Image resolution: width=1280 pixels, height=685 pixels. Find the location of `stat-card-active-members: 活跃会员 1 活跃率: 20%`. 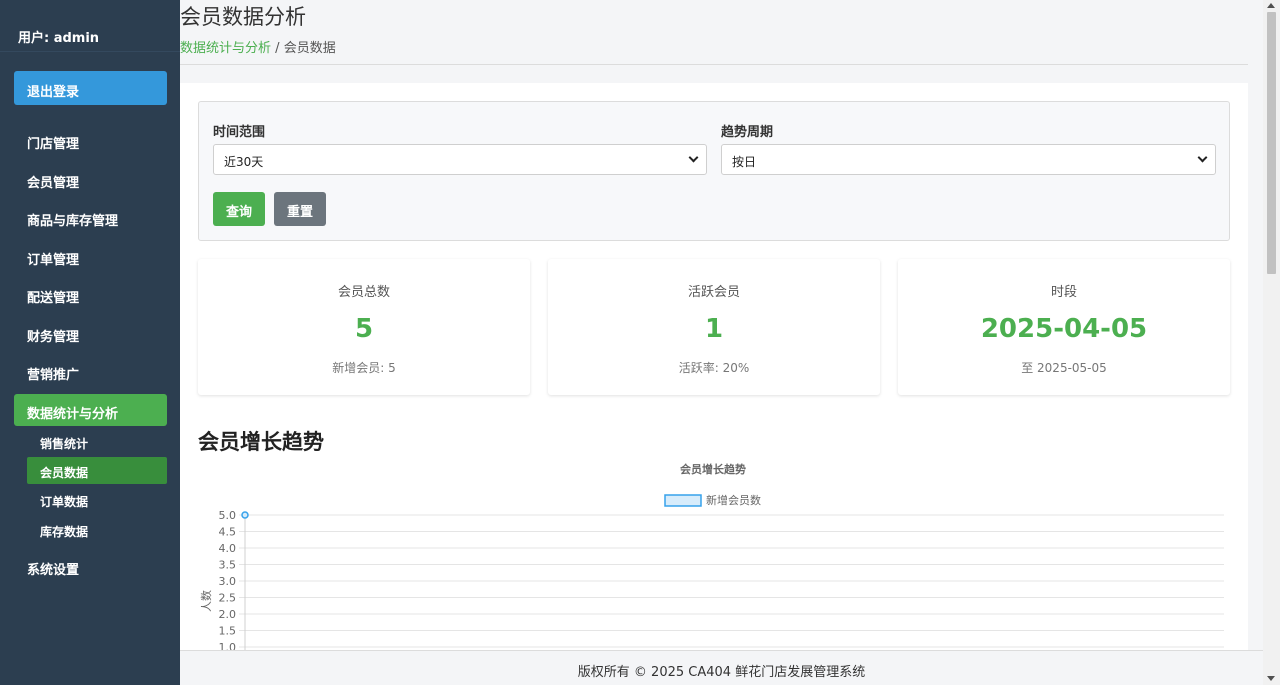

stat-card-active-members: 活跃会员 1 活跃率: 20% is located at coordinates (714, 327).